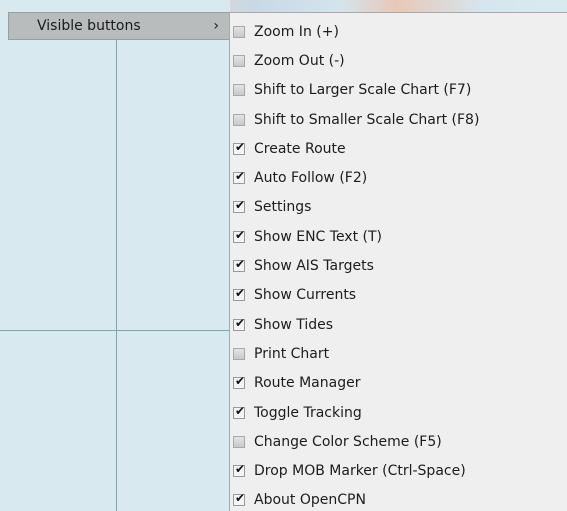 This screenshot has height=511, width=567. I want to click on menu-item-visible-buttons: Visible buttons ›, so click(119, 26).